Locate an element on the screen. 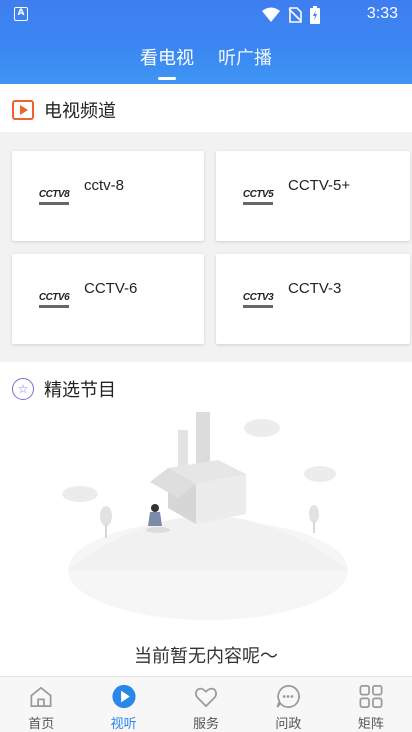 This screenshot has height=732, width=412. tv-channel-icon is located at coordinates (23, 110).